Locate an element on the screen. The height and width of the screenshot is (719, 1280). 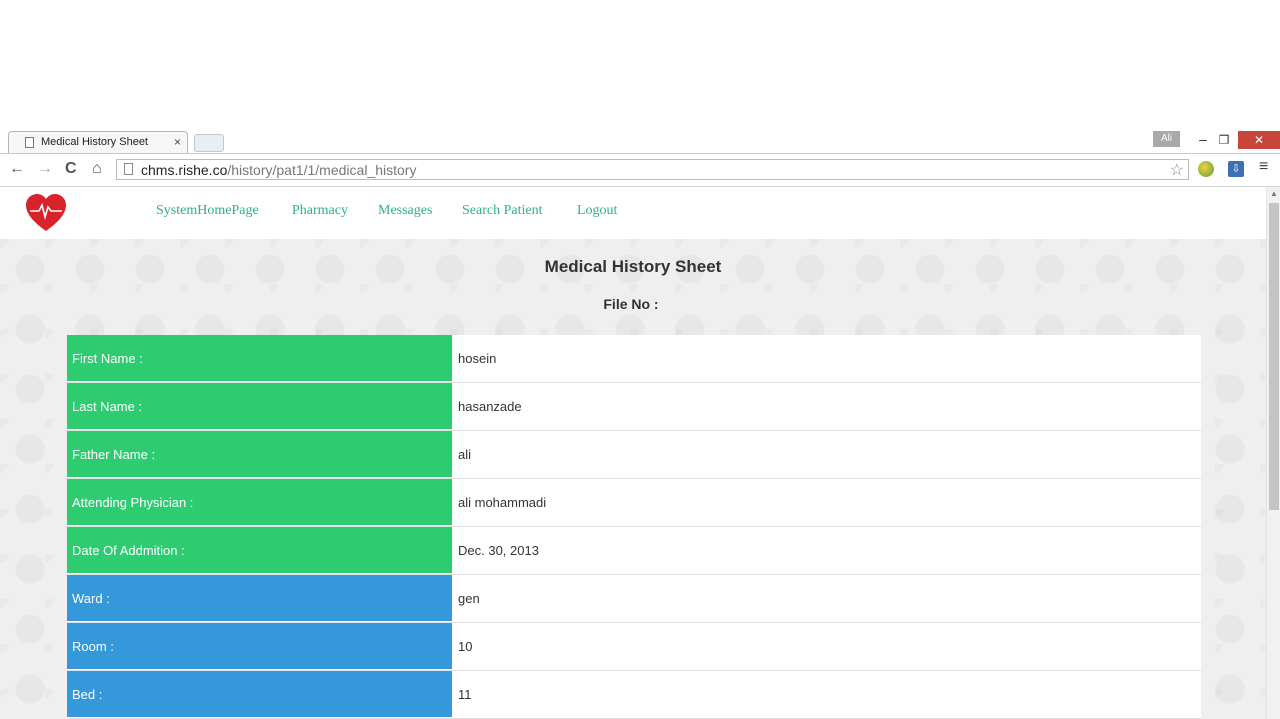
file-no: File No : is located at coordinates (633, 304).